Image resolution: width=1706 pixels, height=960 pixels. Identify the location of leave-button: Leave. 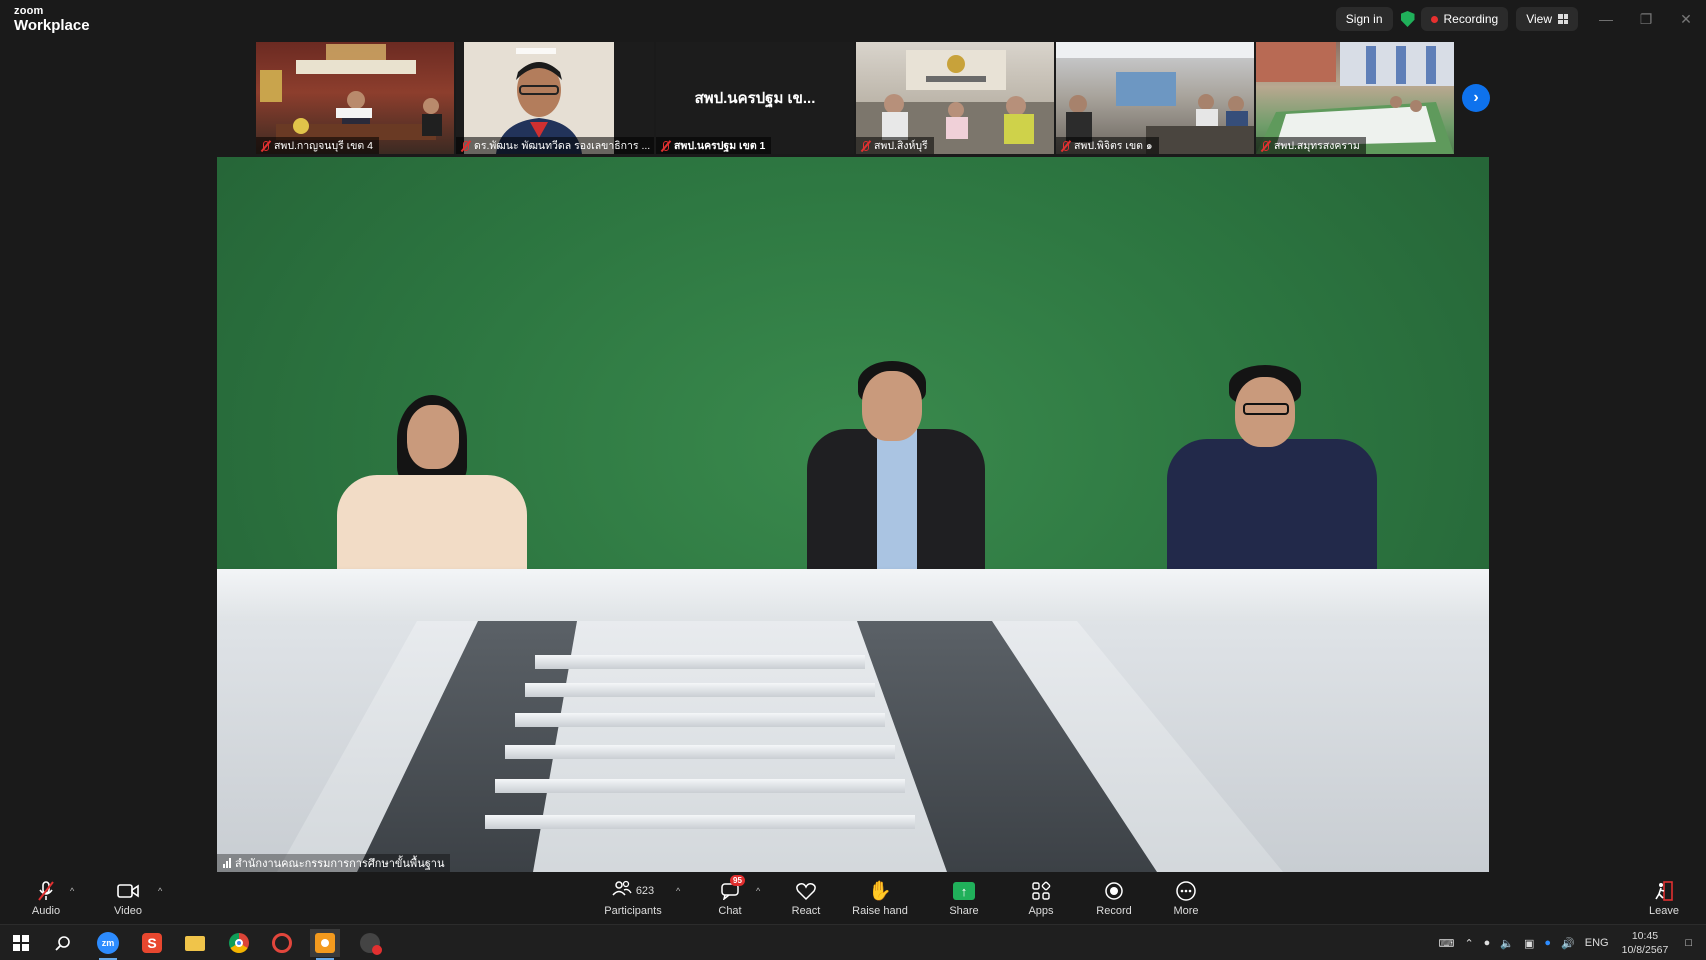
(1664, 898).